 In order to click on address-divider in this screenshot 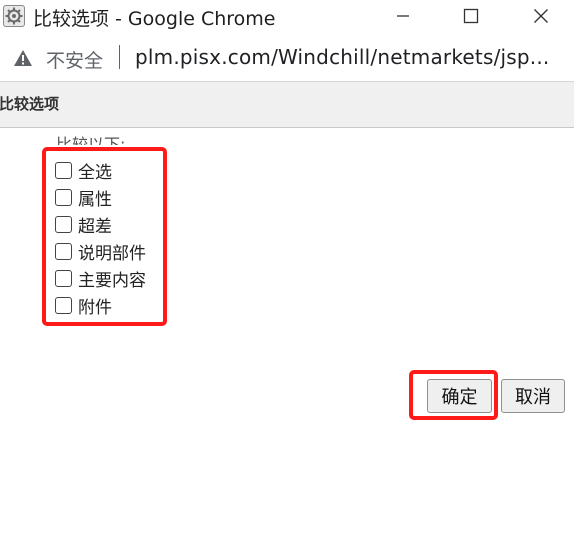, I will do `click(119, 57)`.